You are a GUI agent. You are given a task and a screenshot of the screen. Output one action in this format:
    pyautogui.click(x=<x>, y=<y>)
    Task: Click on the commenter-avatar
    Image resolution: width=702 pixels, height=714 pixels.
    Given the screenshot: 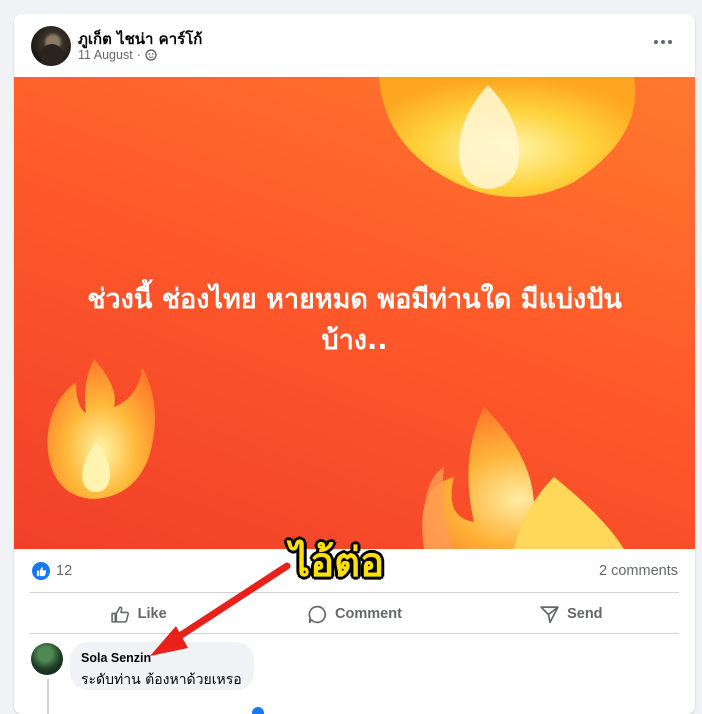 What is the action you would take?
    pyautogui.click(x=47, y=659)
    